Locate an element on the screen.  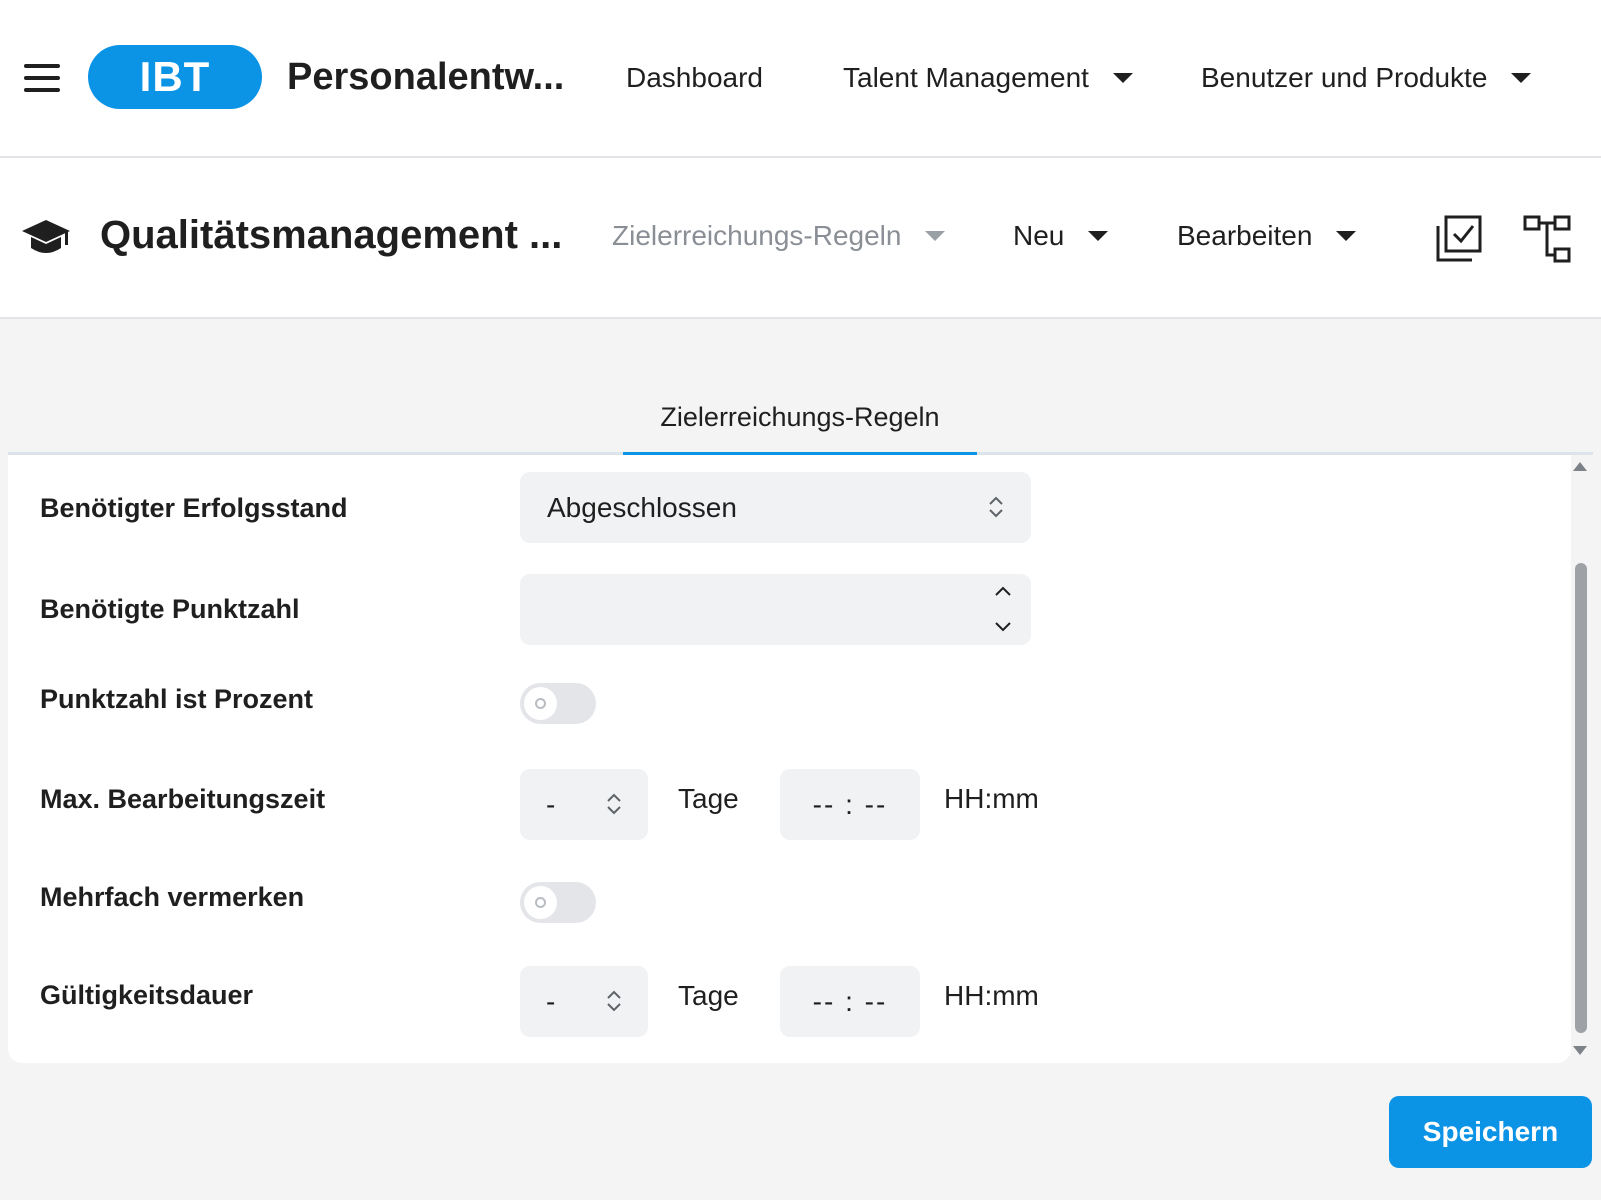
chevron-up-icon is located at coordinates (1003, 591).